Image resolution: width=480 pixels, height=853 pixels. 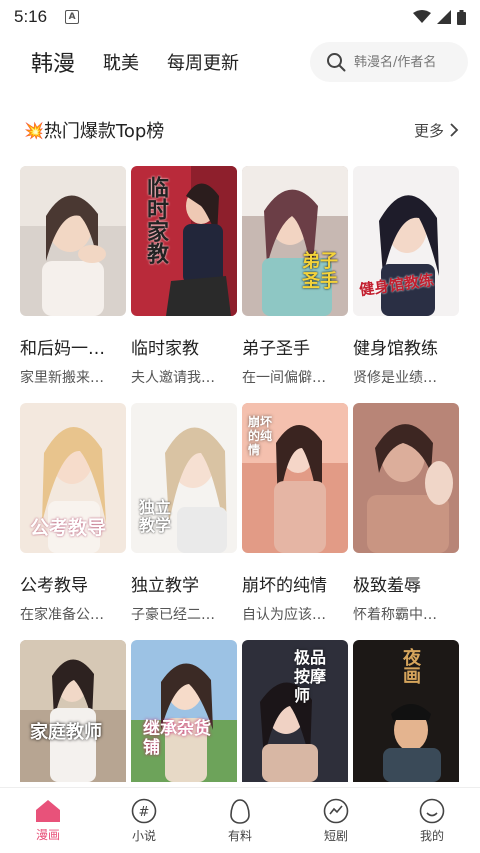 I want to click on cover-title-text: 公考教导, so click(x=68, y=528).